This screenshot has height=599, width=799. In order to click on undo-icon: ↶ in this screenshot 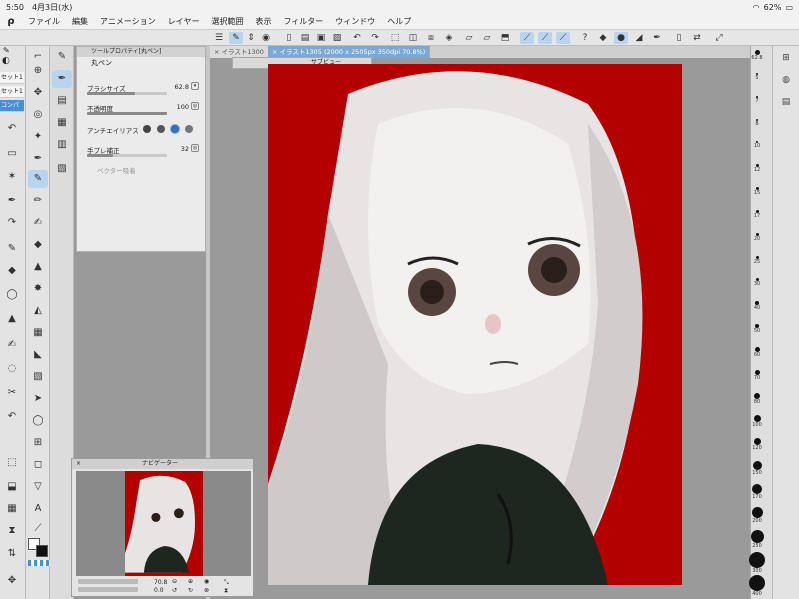, I will do `click(357, 38)`.